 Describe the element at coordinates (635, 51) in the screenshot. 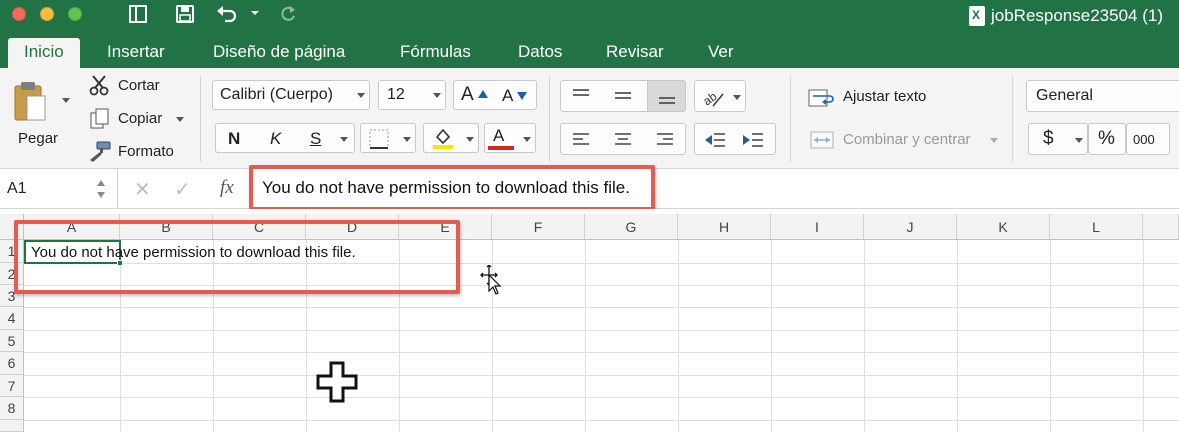

I see `tab-revisar: Revisar` at that location.